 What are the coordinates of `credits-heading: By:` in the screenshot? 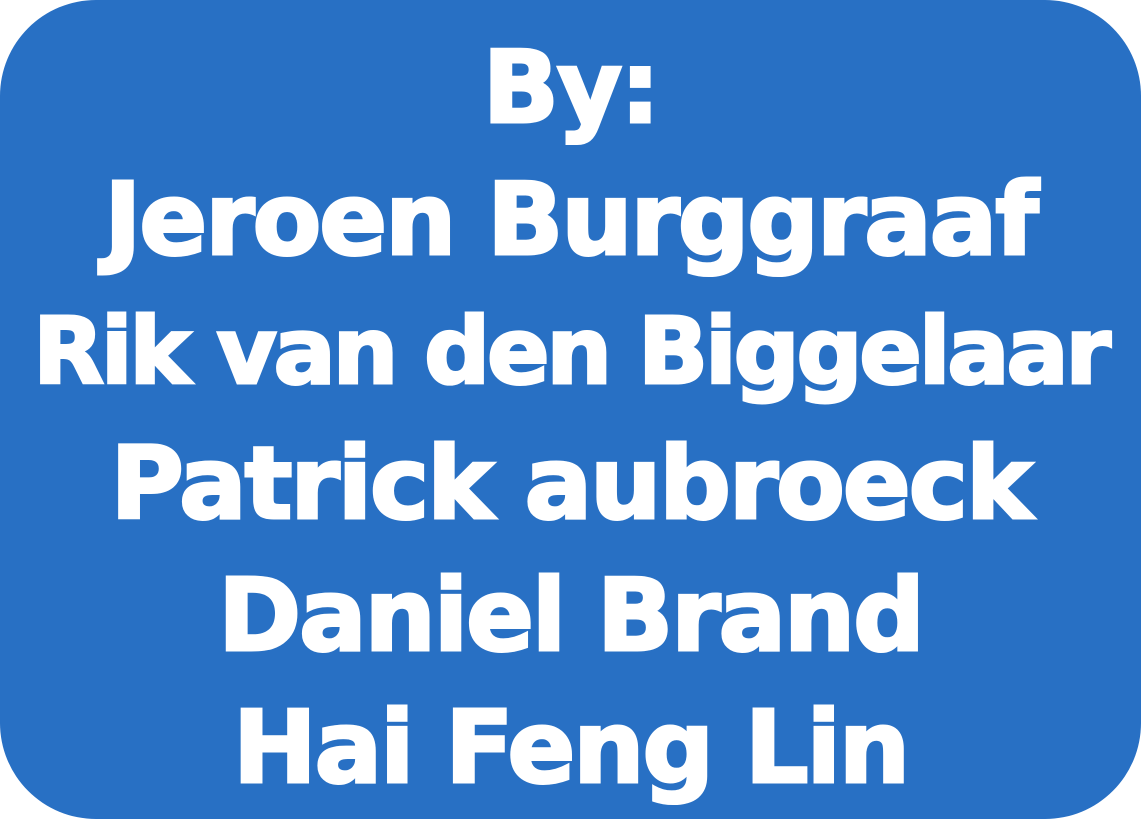 It's located at (571, 88).